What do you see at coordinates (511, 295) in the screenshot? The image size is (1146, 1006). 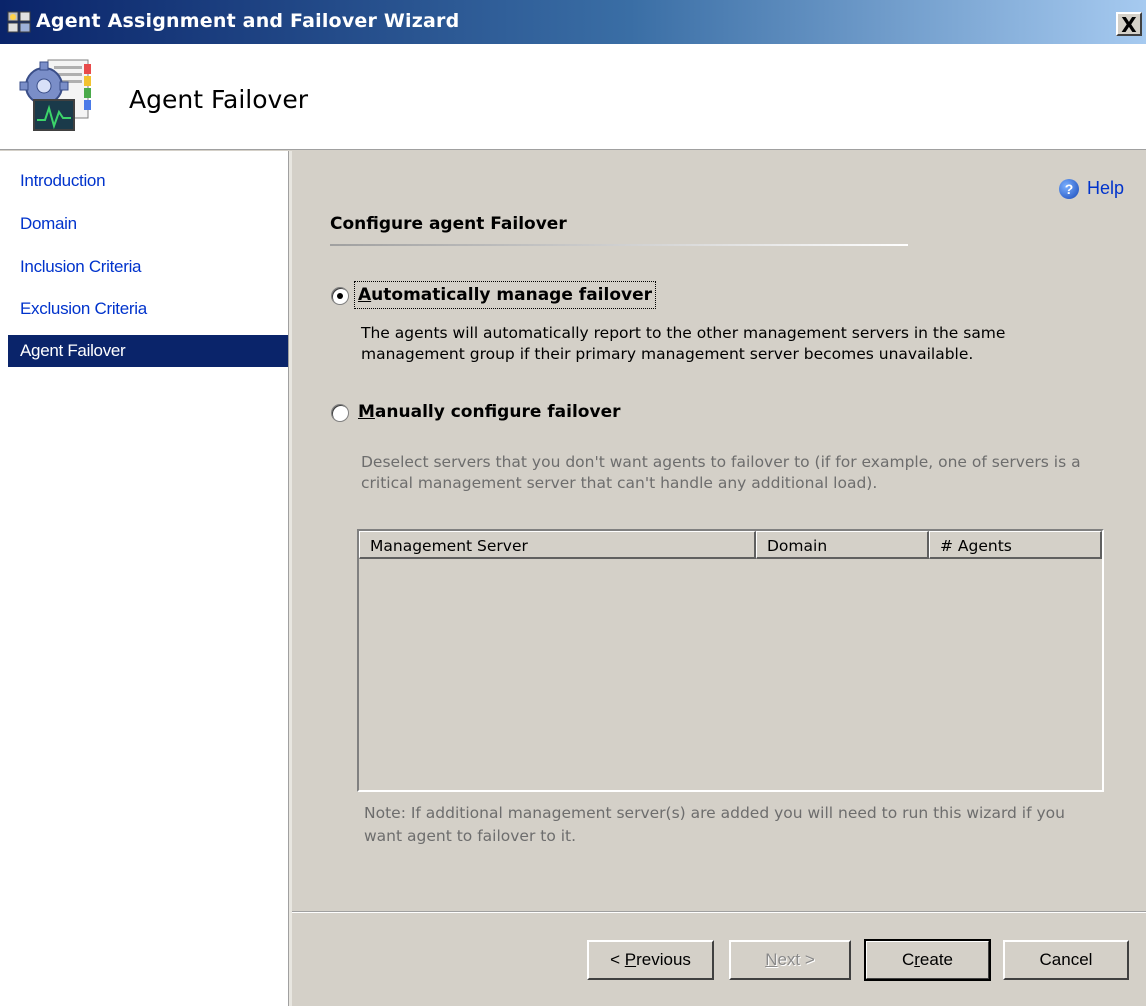 I see `auto-failover-label-text: utomatically manage failover` at bounding box center [511, 295].